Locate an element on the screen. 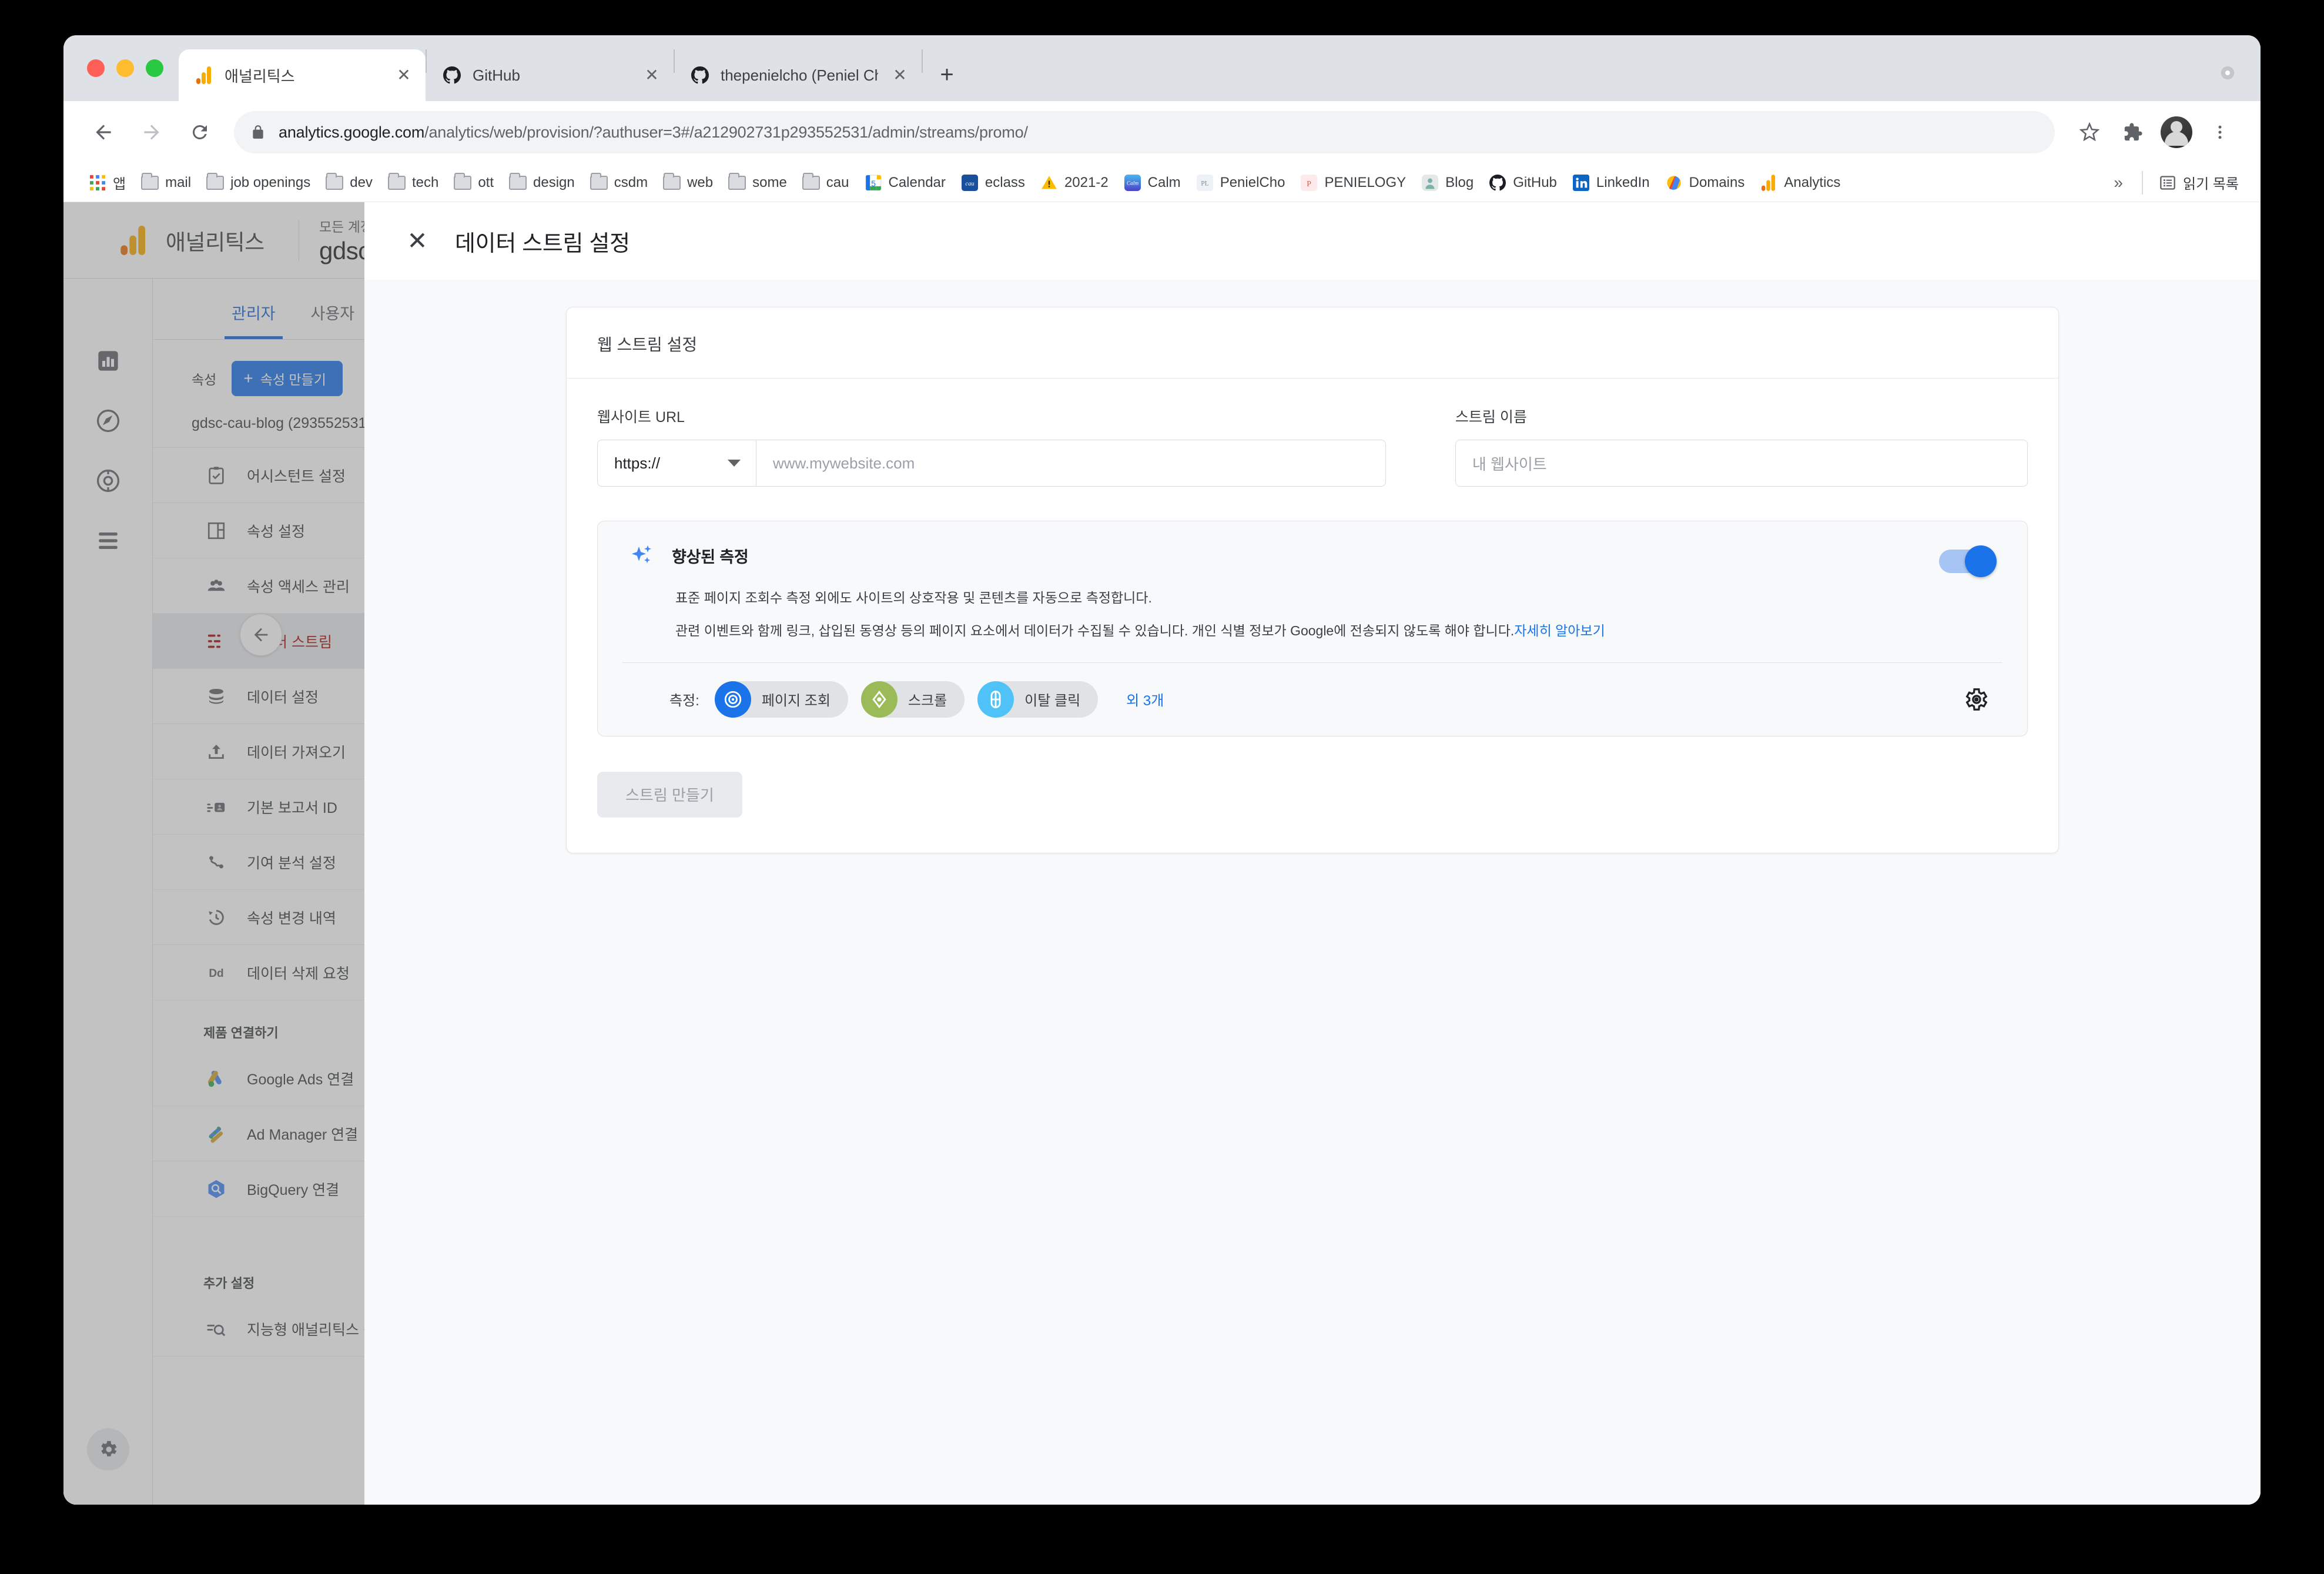  extensions-icon is located at coordinates (2133, 132).